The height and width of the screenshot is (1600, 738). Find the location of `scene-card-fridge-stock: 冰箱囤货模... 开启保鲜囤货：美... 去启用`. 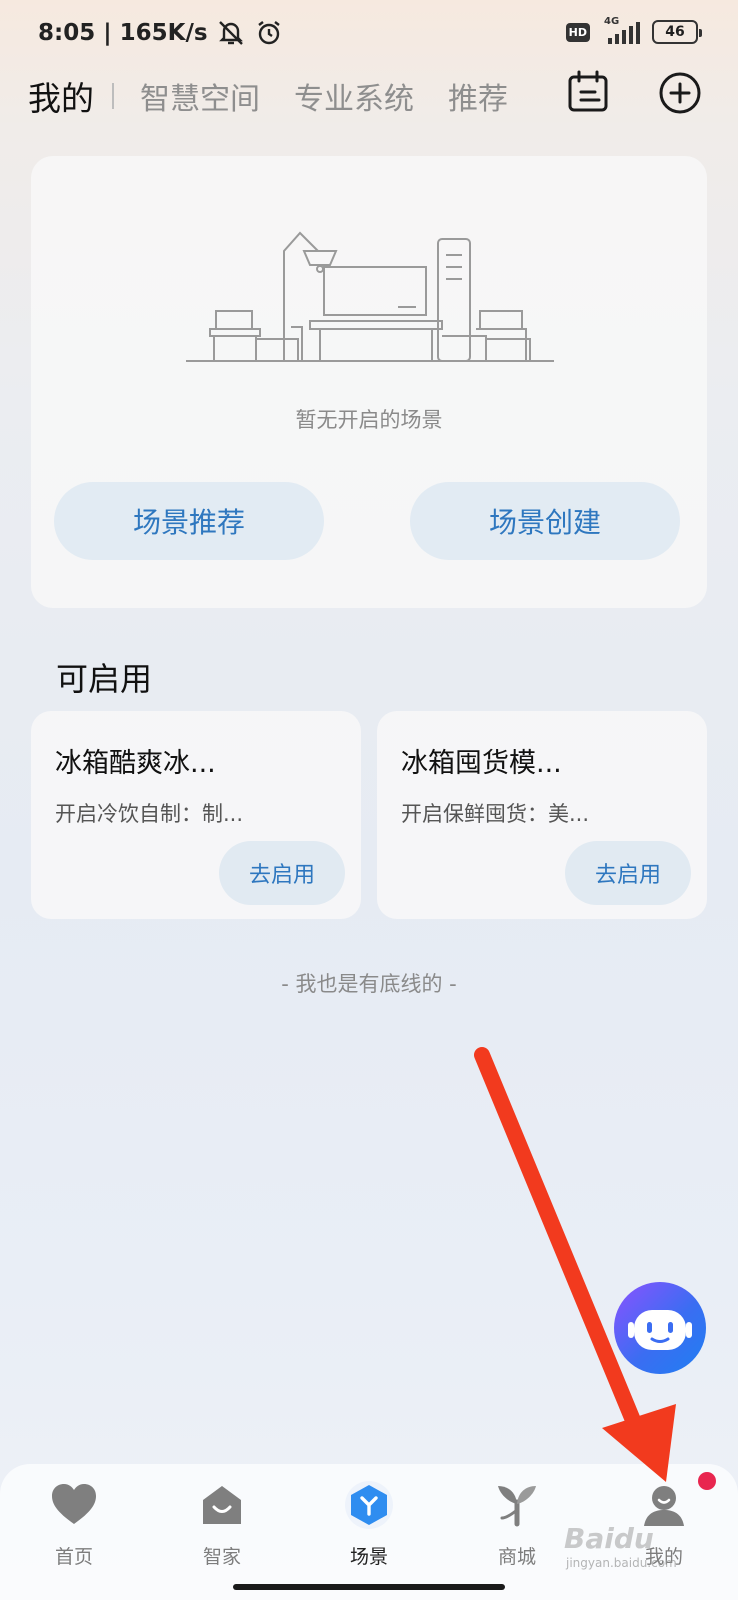

scene-card-fridge-stock: 冰箱囤货模... 开启保鲜囤货：美... 去启用 is located at coordinates (542, 815).